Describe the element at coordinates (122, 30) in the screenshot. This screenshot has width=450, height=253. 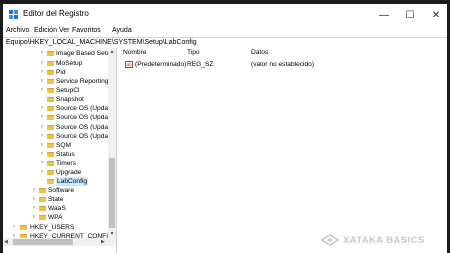
I see `menu-ayuda: Ayuda` at that location.